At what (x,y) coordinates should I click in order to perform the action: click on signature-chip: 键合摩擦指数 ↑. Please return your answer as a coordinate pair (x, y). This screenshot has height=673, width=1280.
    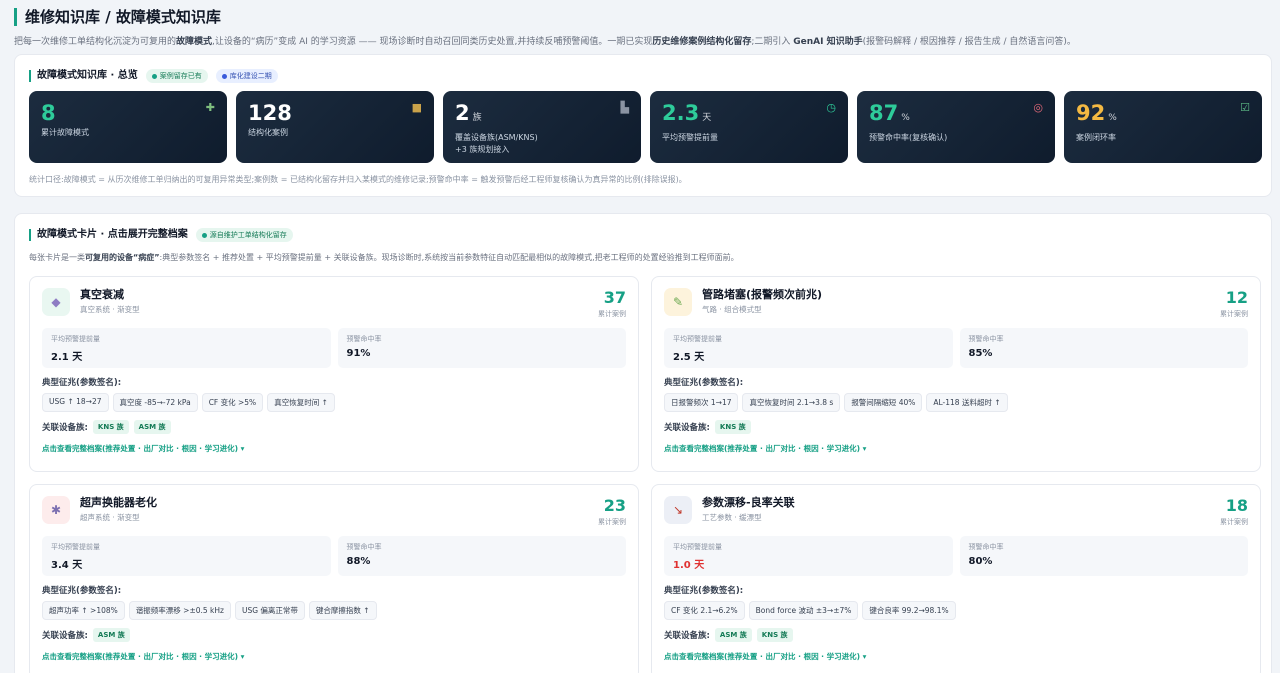
    Looking at the image, I should click on (342, 610).